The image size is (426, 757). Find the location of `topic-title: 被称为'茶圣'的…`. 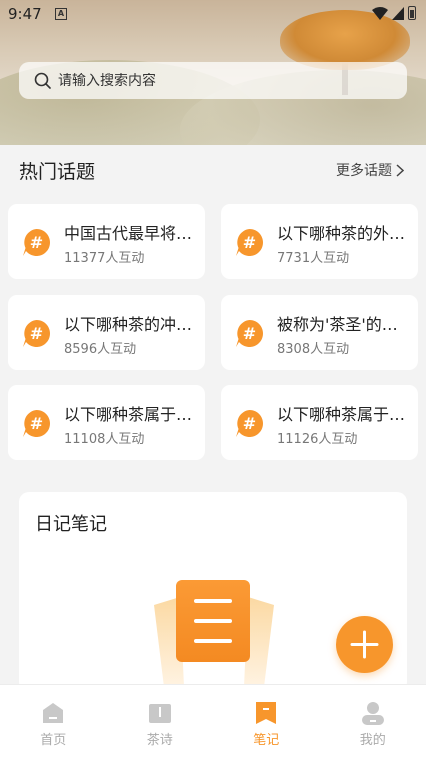

topic-title: 被称为'茶圣'的… is located at coordinates (337, 324).